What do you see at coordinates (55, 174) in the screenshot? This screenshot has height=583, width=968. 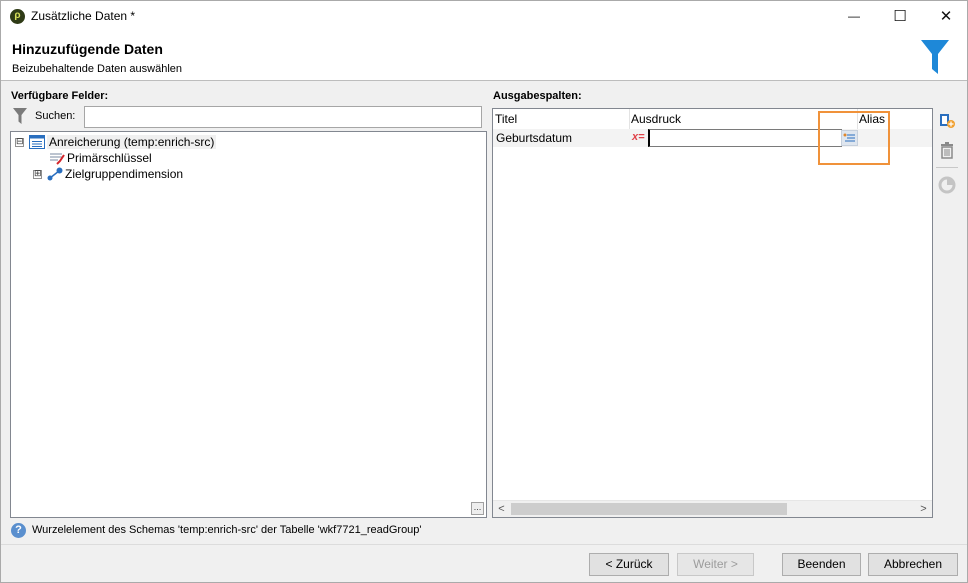 I see `link-icon` at bounding box center [55, 174].